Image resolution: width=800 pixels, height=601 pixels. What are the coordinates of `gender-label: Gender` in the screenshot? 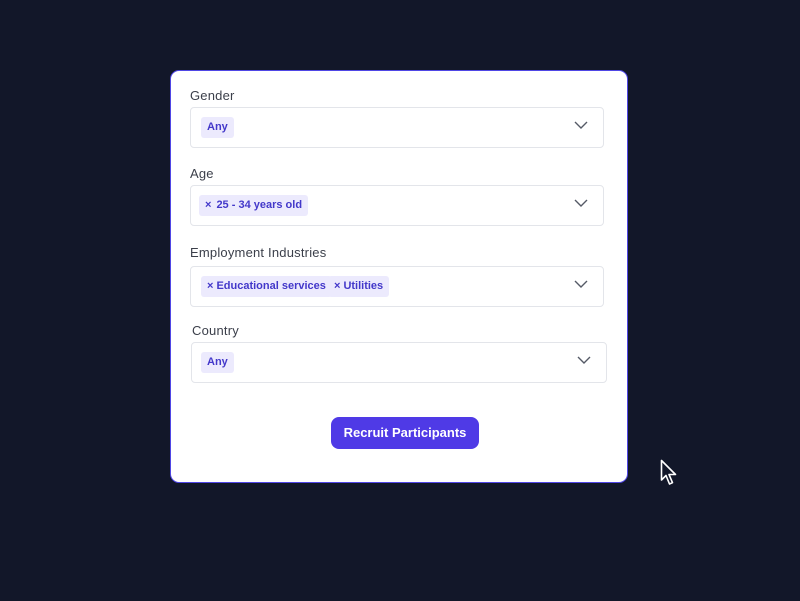 It's located at (212, 95).